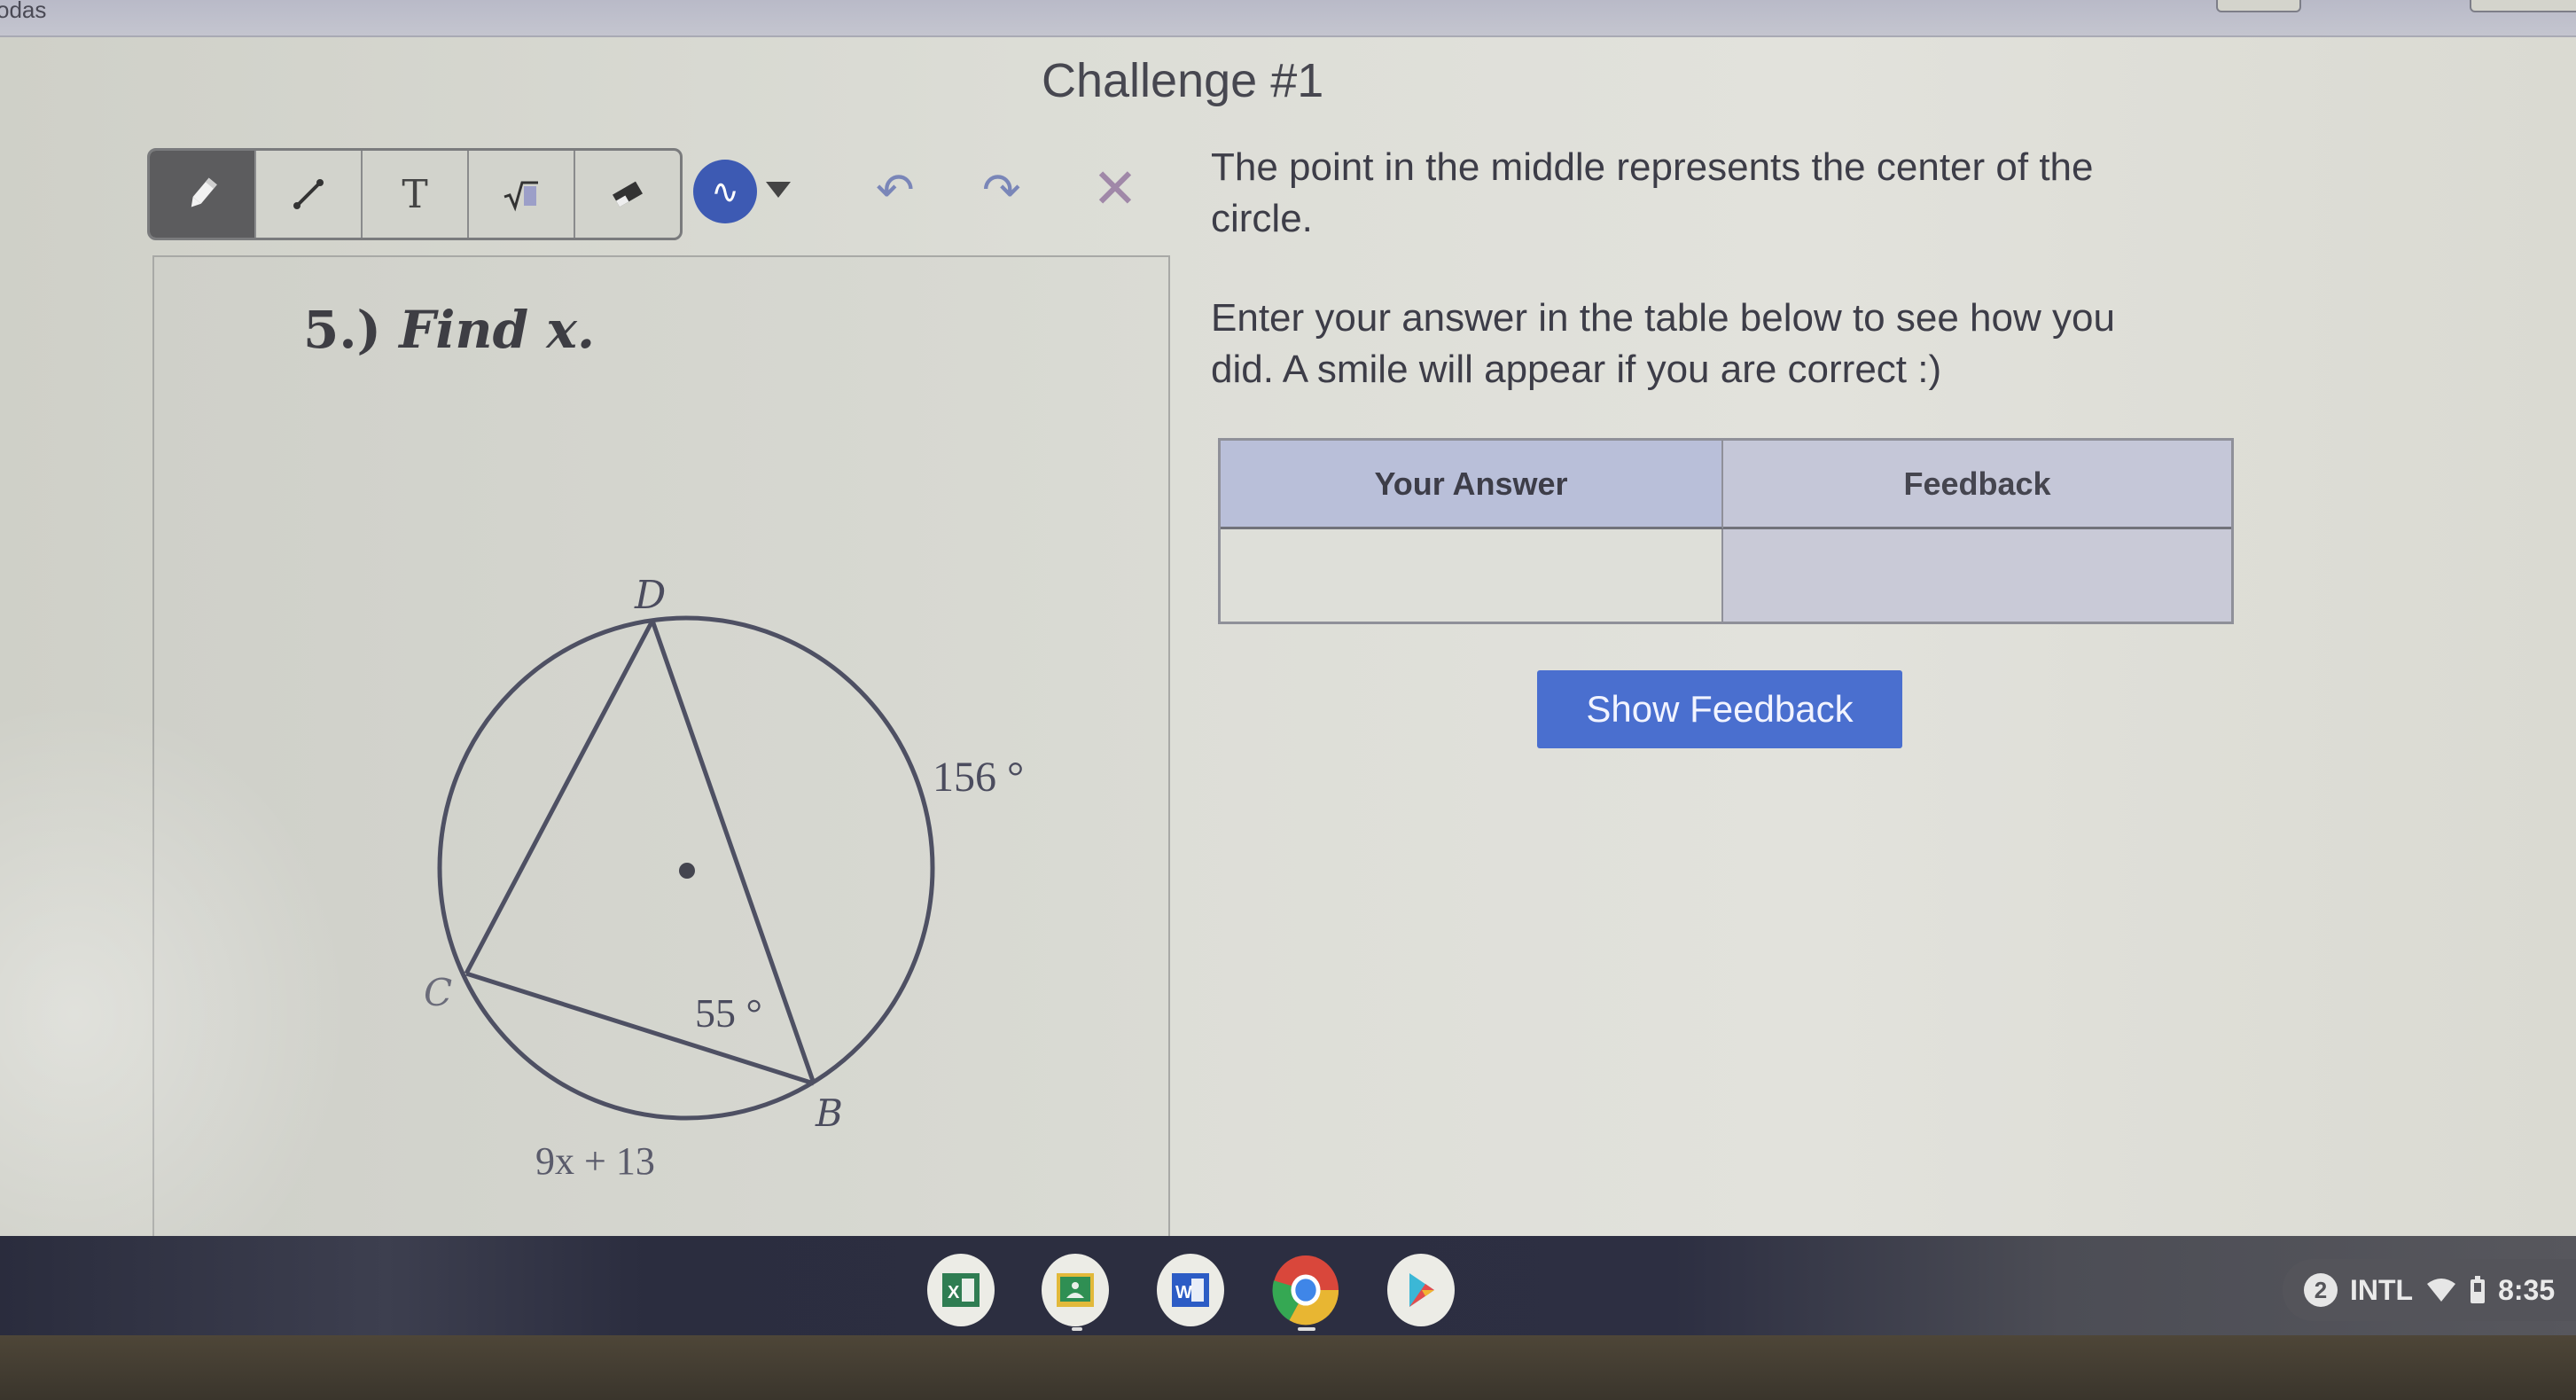  Describe the element at coordinates (1472, 485) in the screenshot. I see `header-your-answer: Your Answer` at that location.